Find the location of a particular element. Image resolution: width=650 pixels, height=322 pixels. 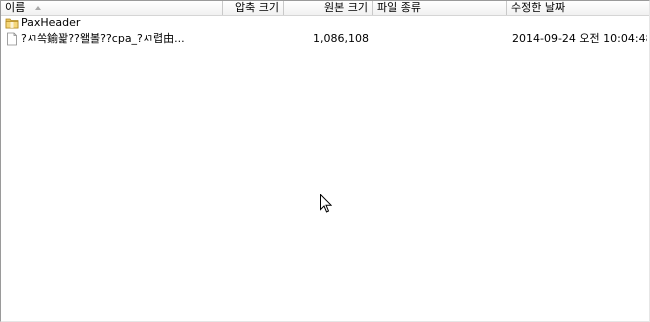

column-header-packed-size: 압축 크기 is located at coordinates (253, 8).